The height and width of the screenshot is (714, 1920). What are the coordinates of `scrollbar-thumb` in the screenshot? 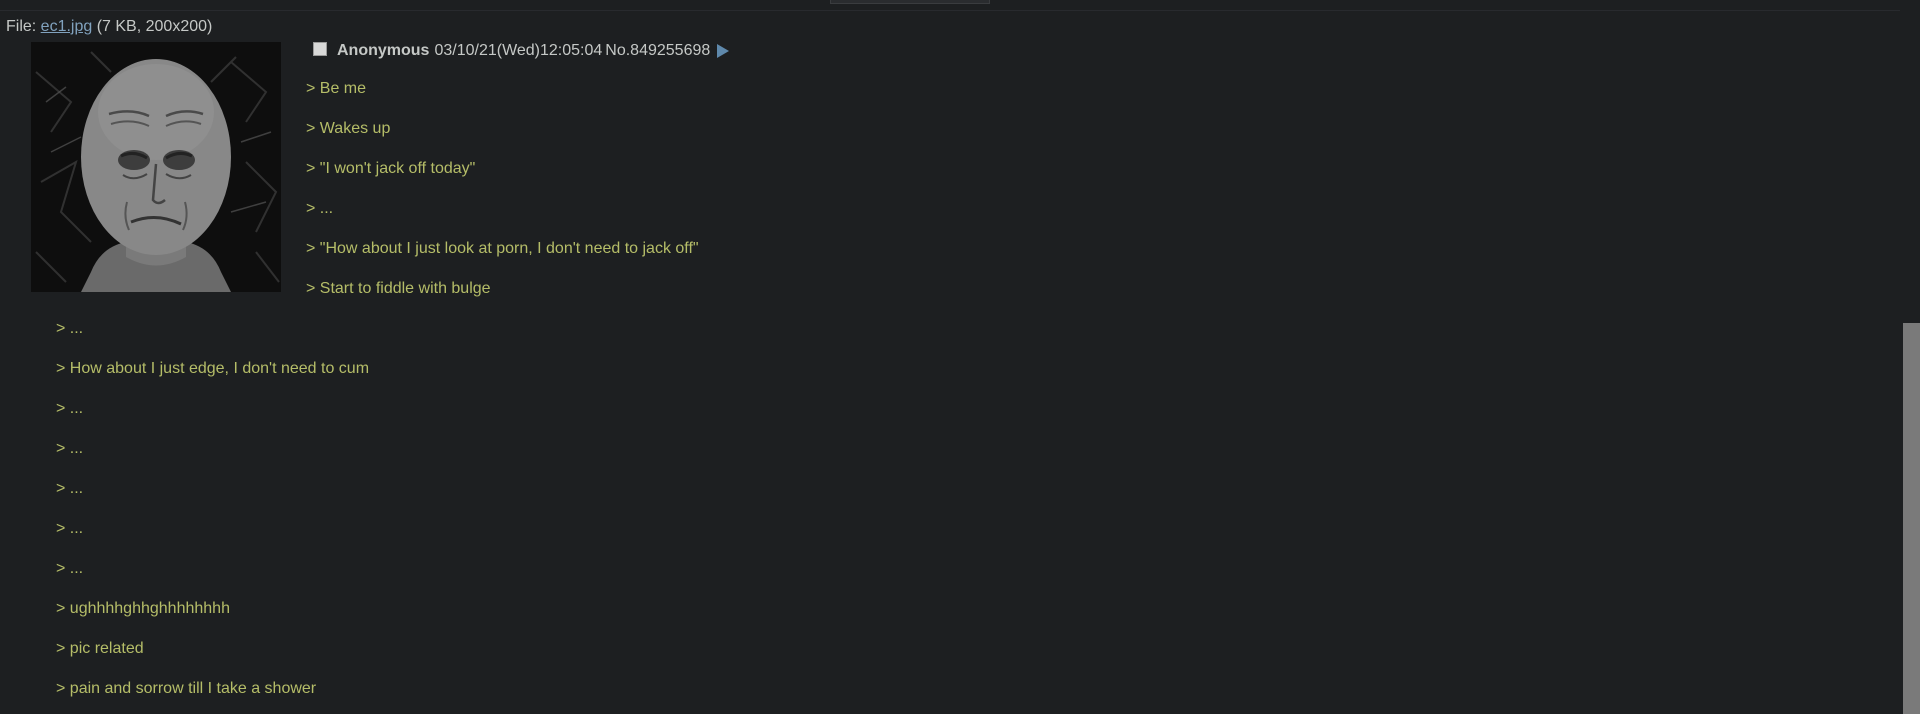 It's located at (1911, 518).